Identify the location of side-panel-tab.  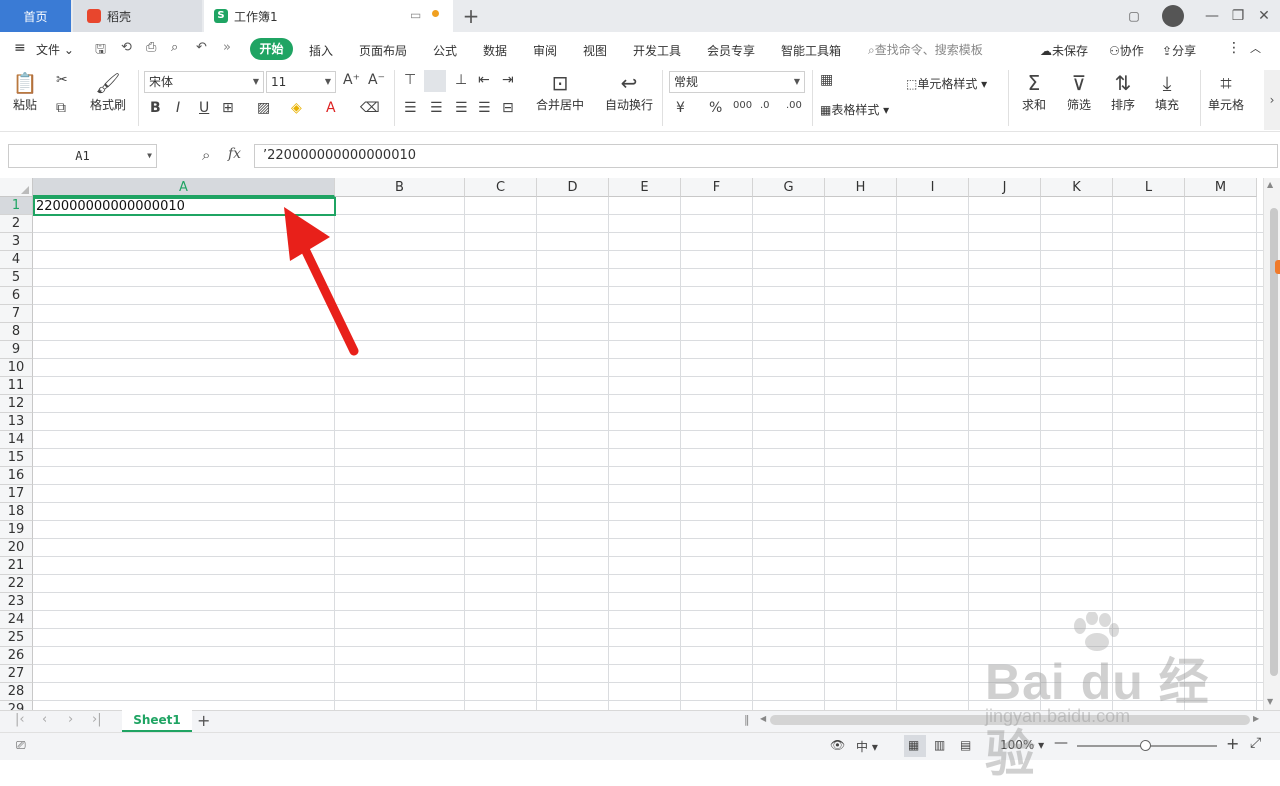
(1277, 267).